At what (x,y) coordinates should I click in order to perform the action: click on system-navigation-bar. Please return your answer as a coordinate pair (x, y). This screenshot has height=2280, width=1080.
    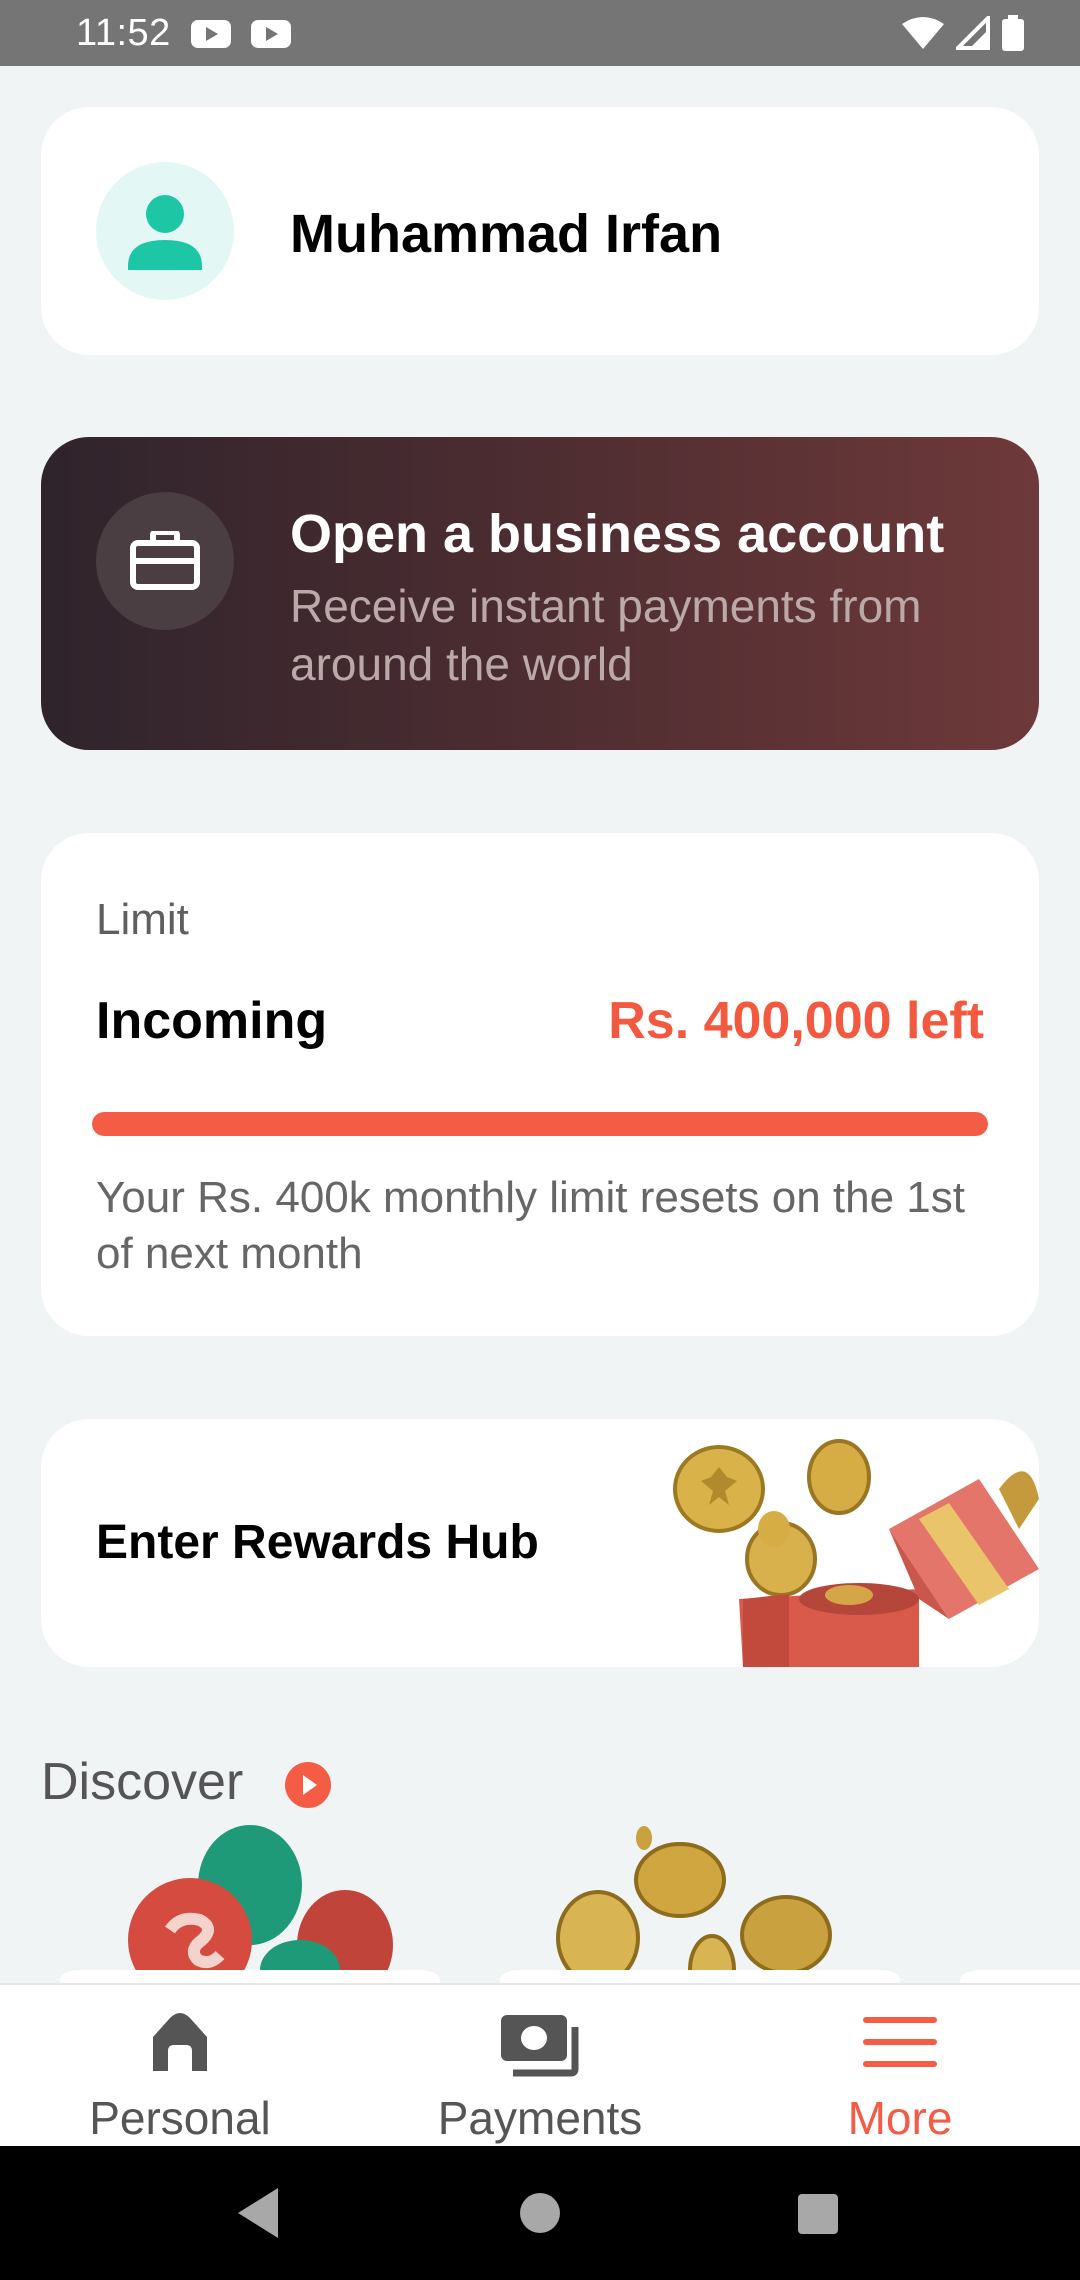
    Looking at the image, I should click on (540, 2213).